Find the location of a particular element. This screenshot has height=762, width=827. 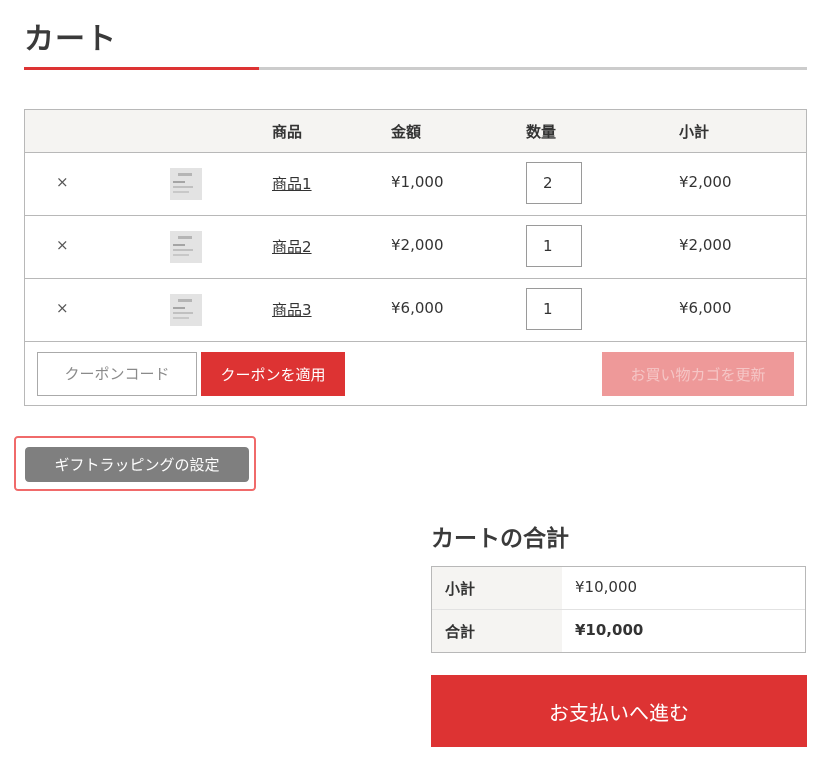

cart-row: × 商品1 ¥1,000 ¥2,000 is located at coordinates (415, 184).